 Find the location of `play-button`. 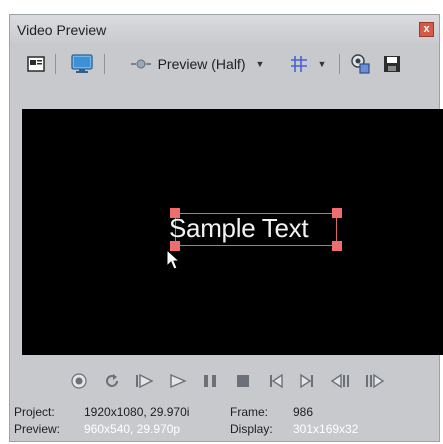

play-button is located at coordinates (178, 381).